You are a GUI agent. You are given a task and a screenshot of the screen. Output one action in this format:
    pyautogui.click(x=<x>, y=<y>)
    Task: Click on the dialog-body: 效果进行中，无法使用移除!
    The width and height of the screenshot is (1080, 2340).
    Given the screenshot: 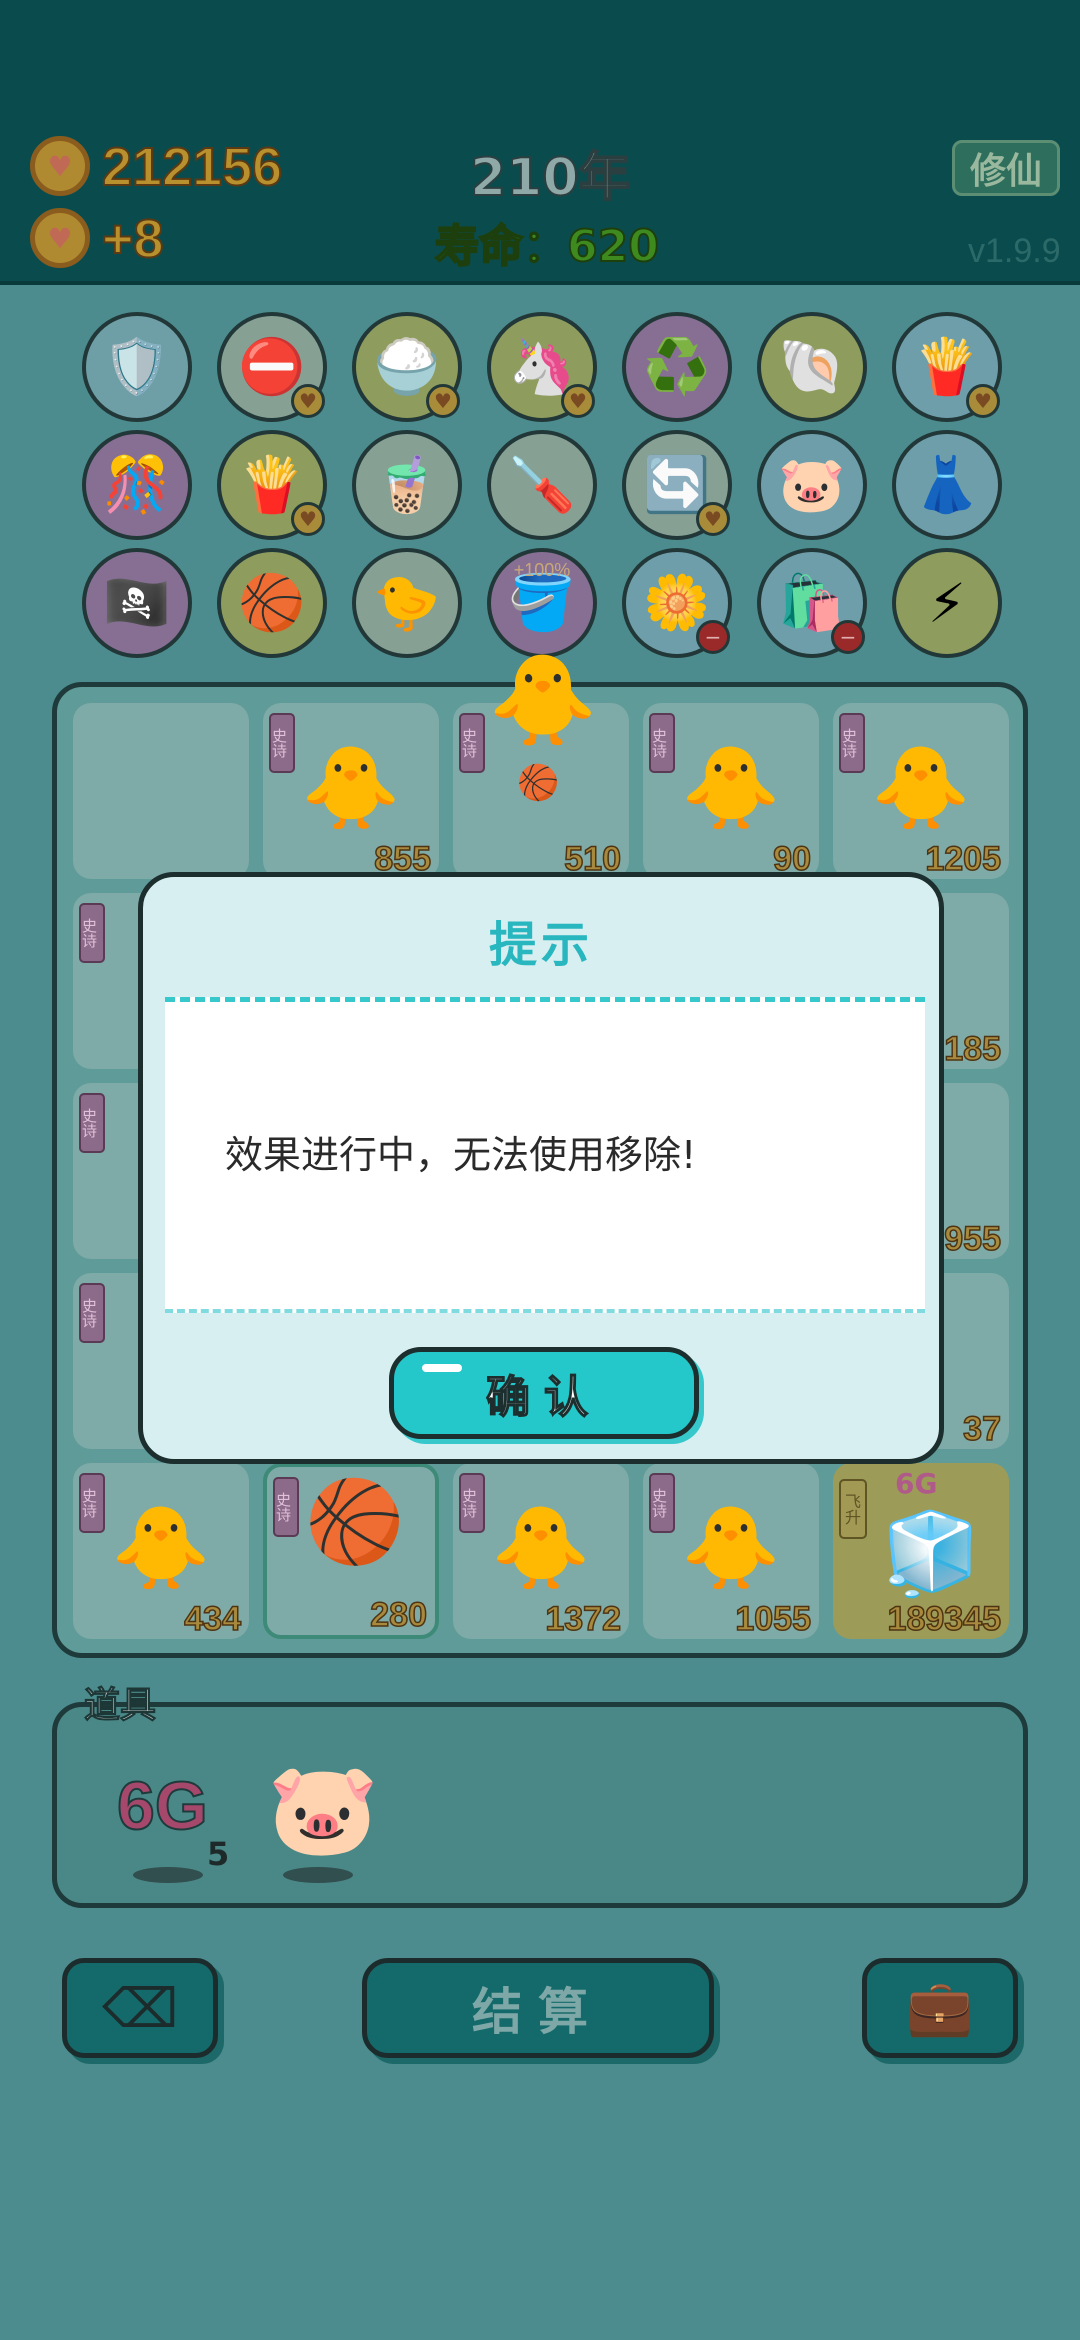 What is the action you would take?
    pyautogui.click(x=545, y=1155)
    